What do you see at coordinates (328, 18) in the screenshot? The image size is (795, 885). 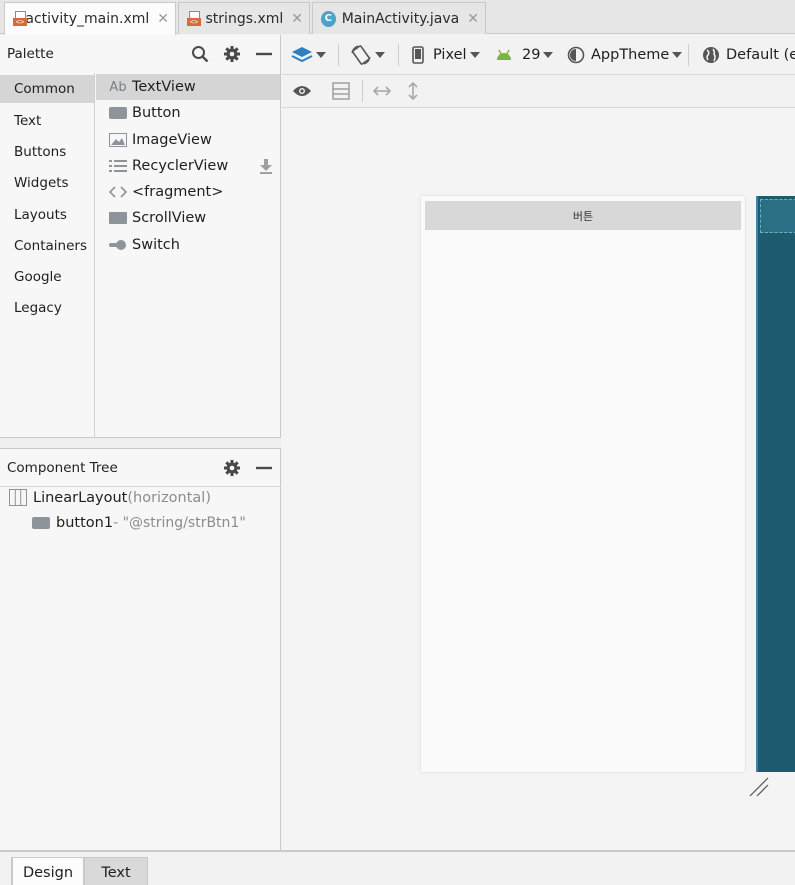 I see `java-class-icon: C` at bounding box center [328, 18].